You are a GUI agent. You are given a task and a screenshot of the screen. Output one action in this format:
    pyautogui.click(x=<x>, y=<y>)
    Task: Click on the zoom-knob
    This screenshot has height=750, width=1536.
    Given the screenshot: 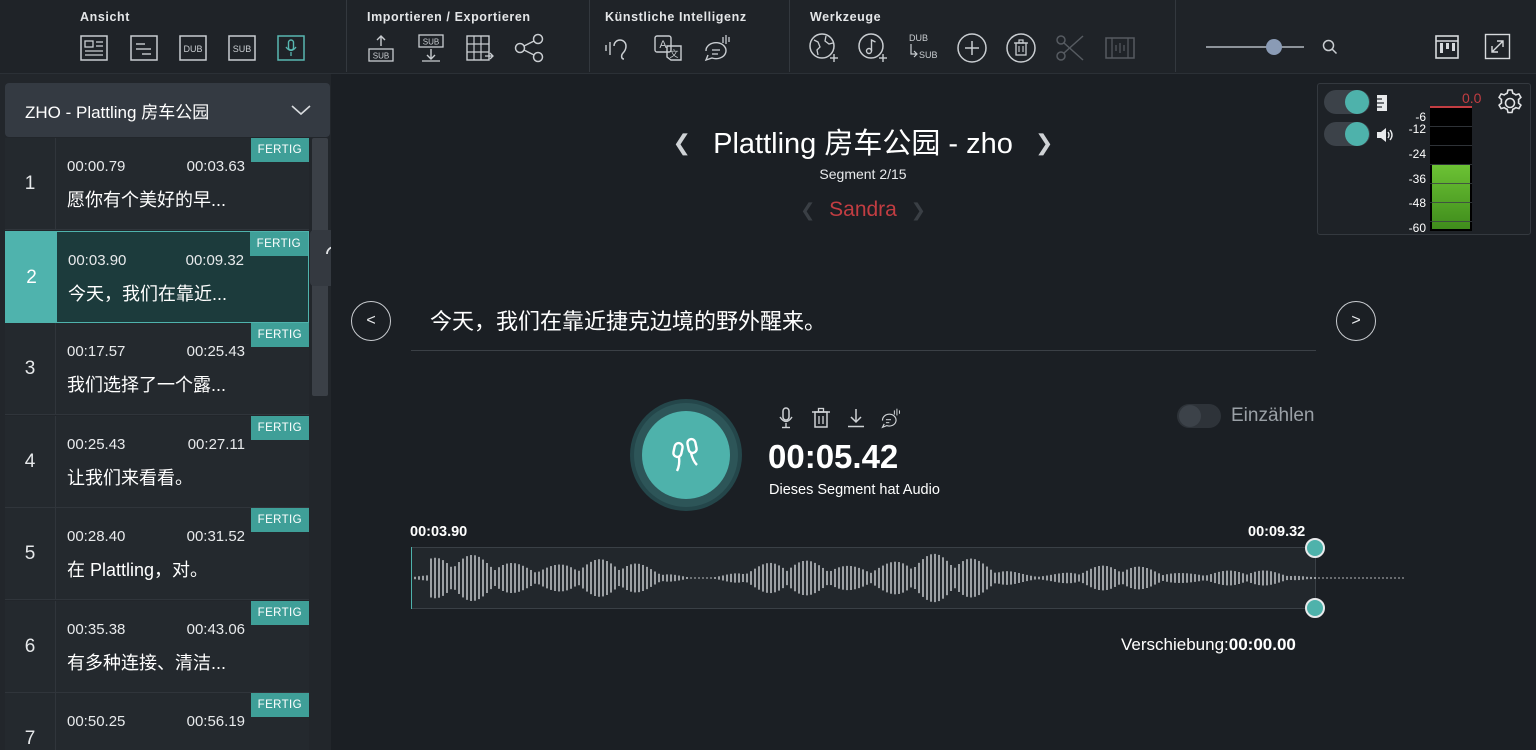 What is the action you would take?
    pyautogui.click(x=1273, y=47)
    